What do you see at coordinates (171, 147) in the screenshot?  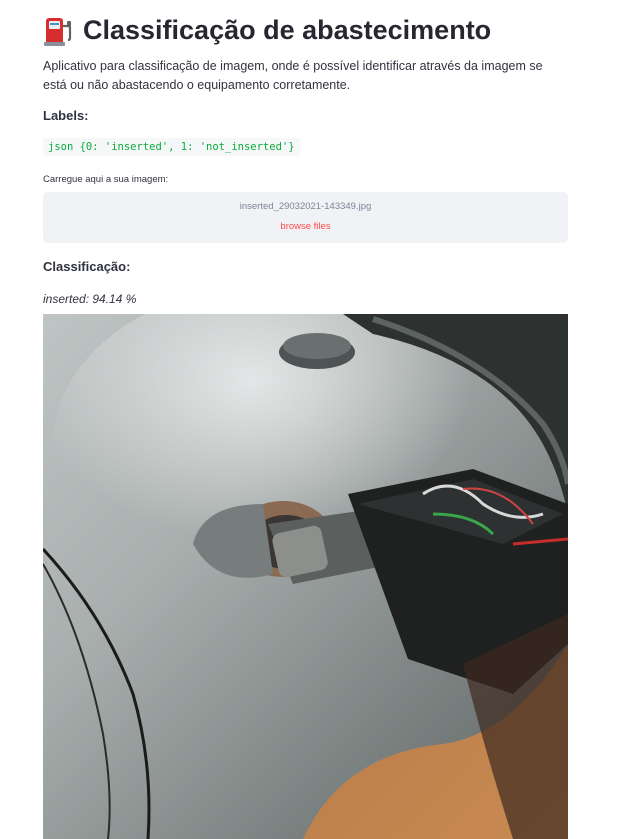 I see `labels-code-block: json {0: 'inserted', 1: 'not_inserted'}` at bounding box center [171, 147].